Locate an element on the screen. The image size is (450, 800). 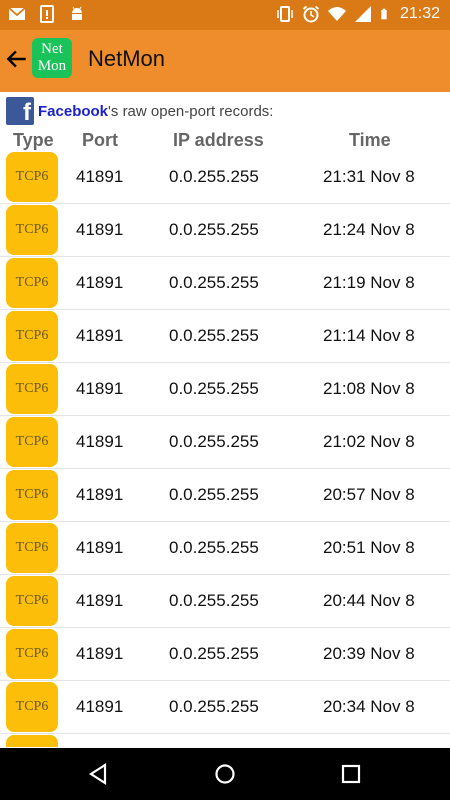
logo-line-2: Mon is located at coordinates (52, 66).